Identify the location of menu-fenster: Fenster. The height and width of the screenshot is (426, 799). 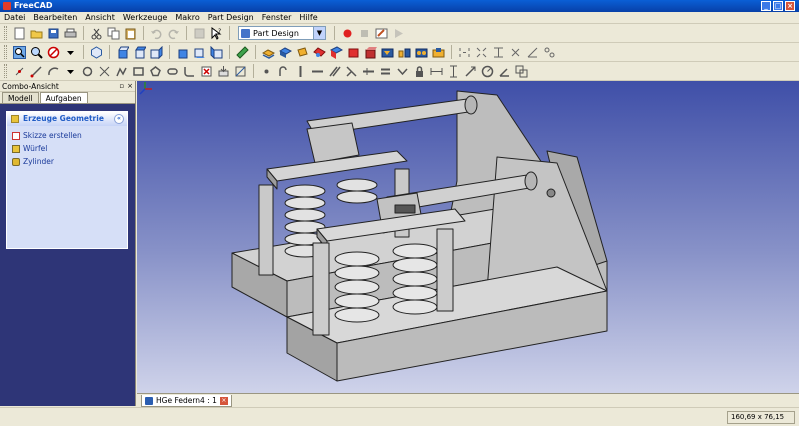
(277, 18).